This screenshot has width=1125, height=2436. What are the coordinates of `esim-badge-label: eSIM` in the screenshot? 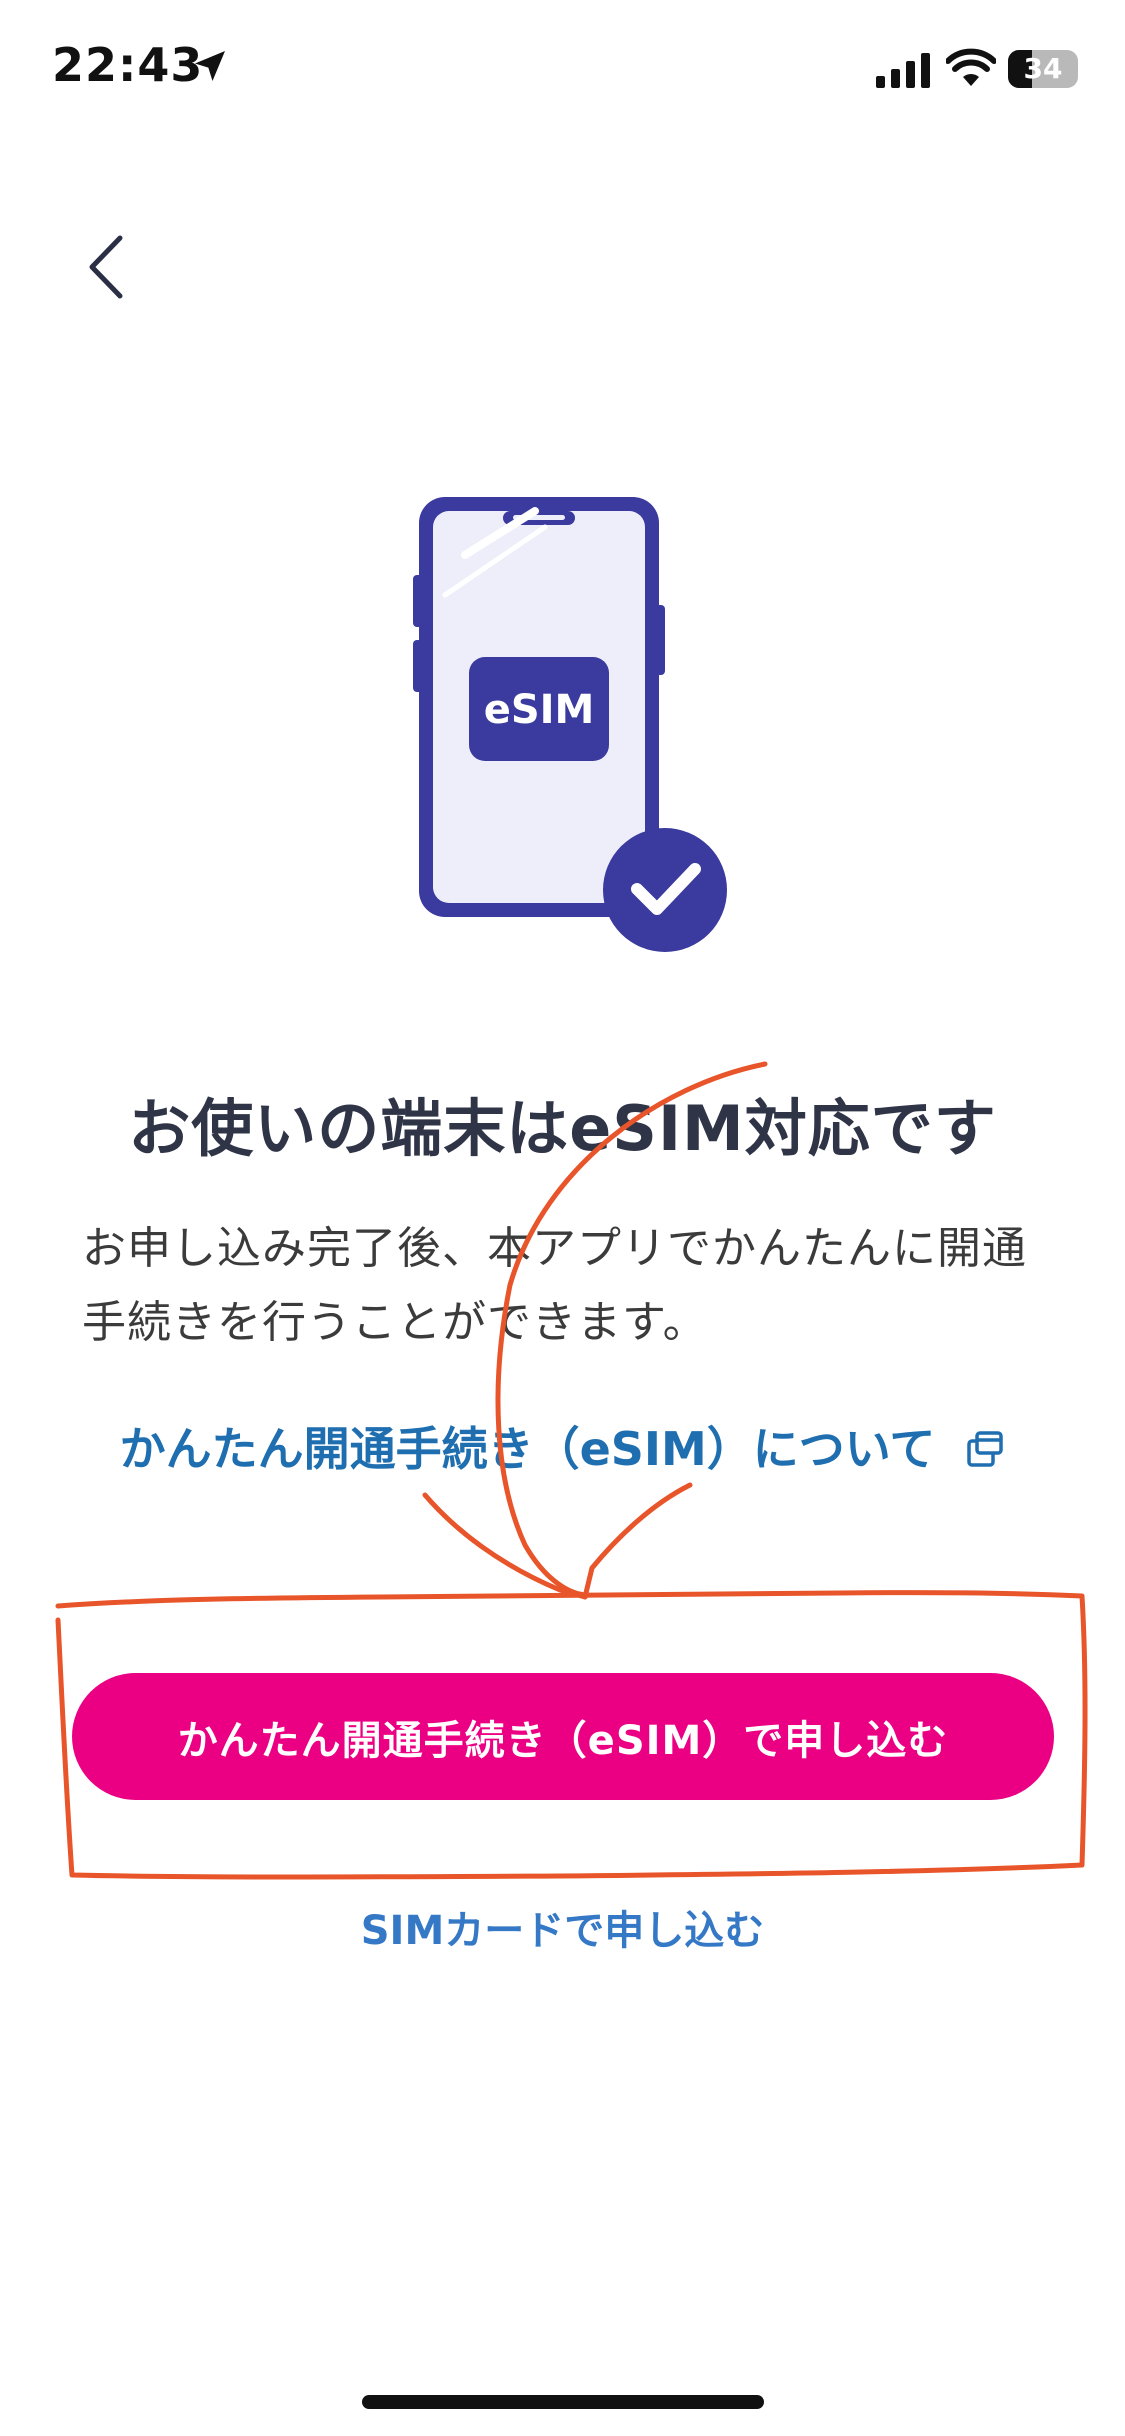 It's located at (539, 710).